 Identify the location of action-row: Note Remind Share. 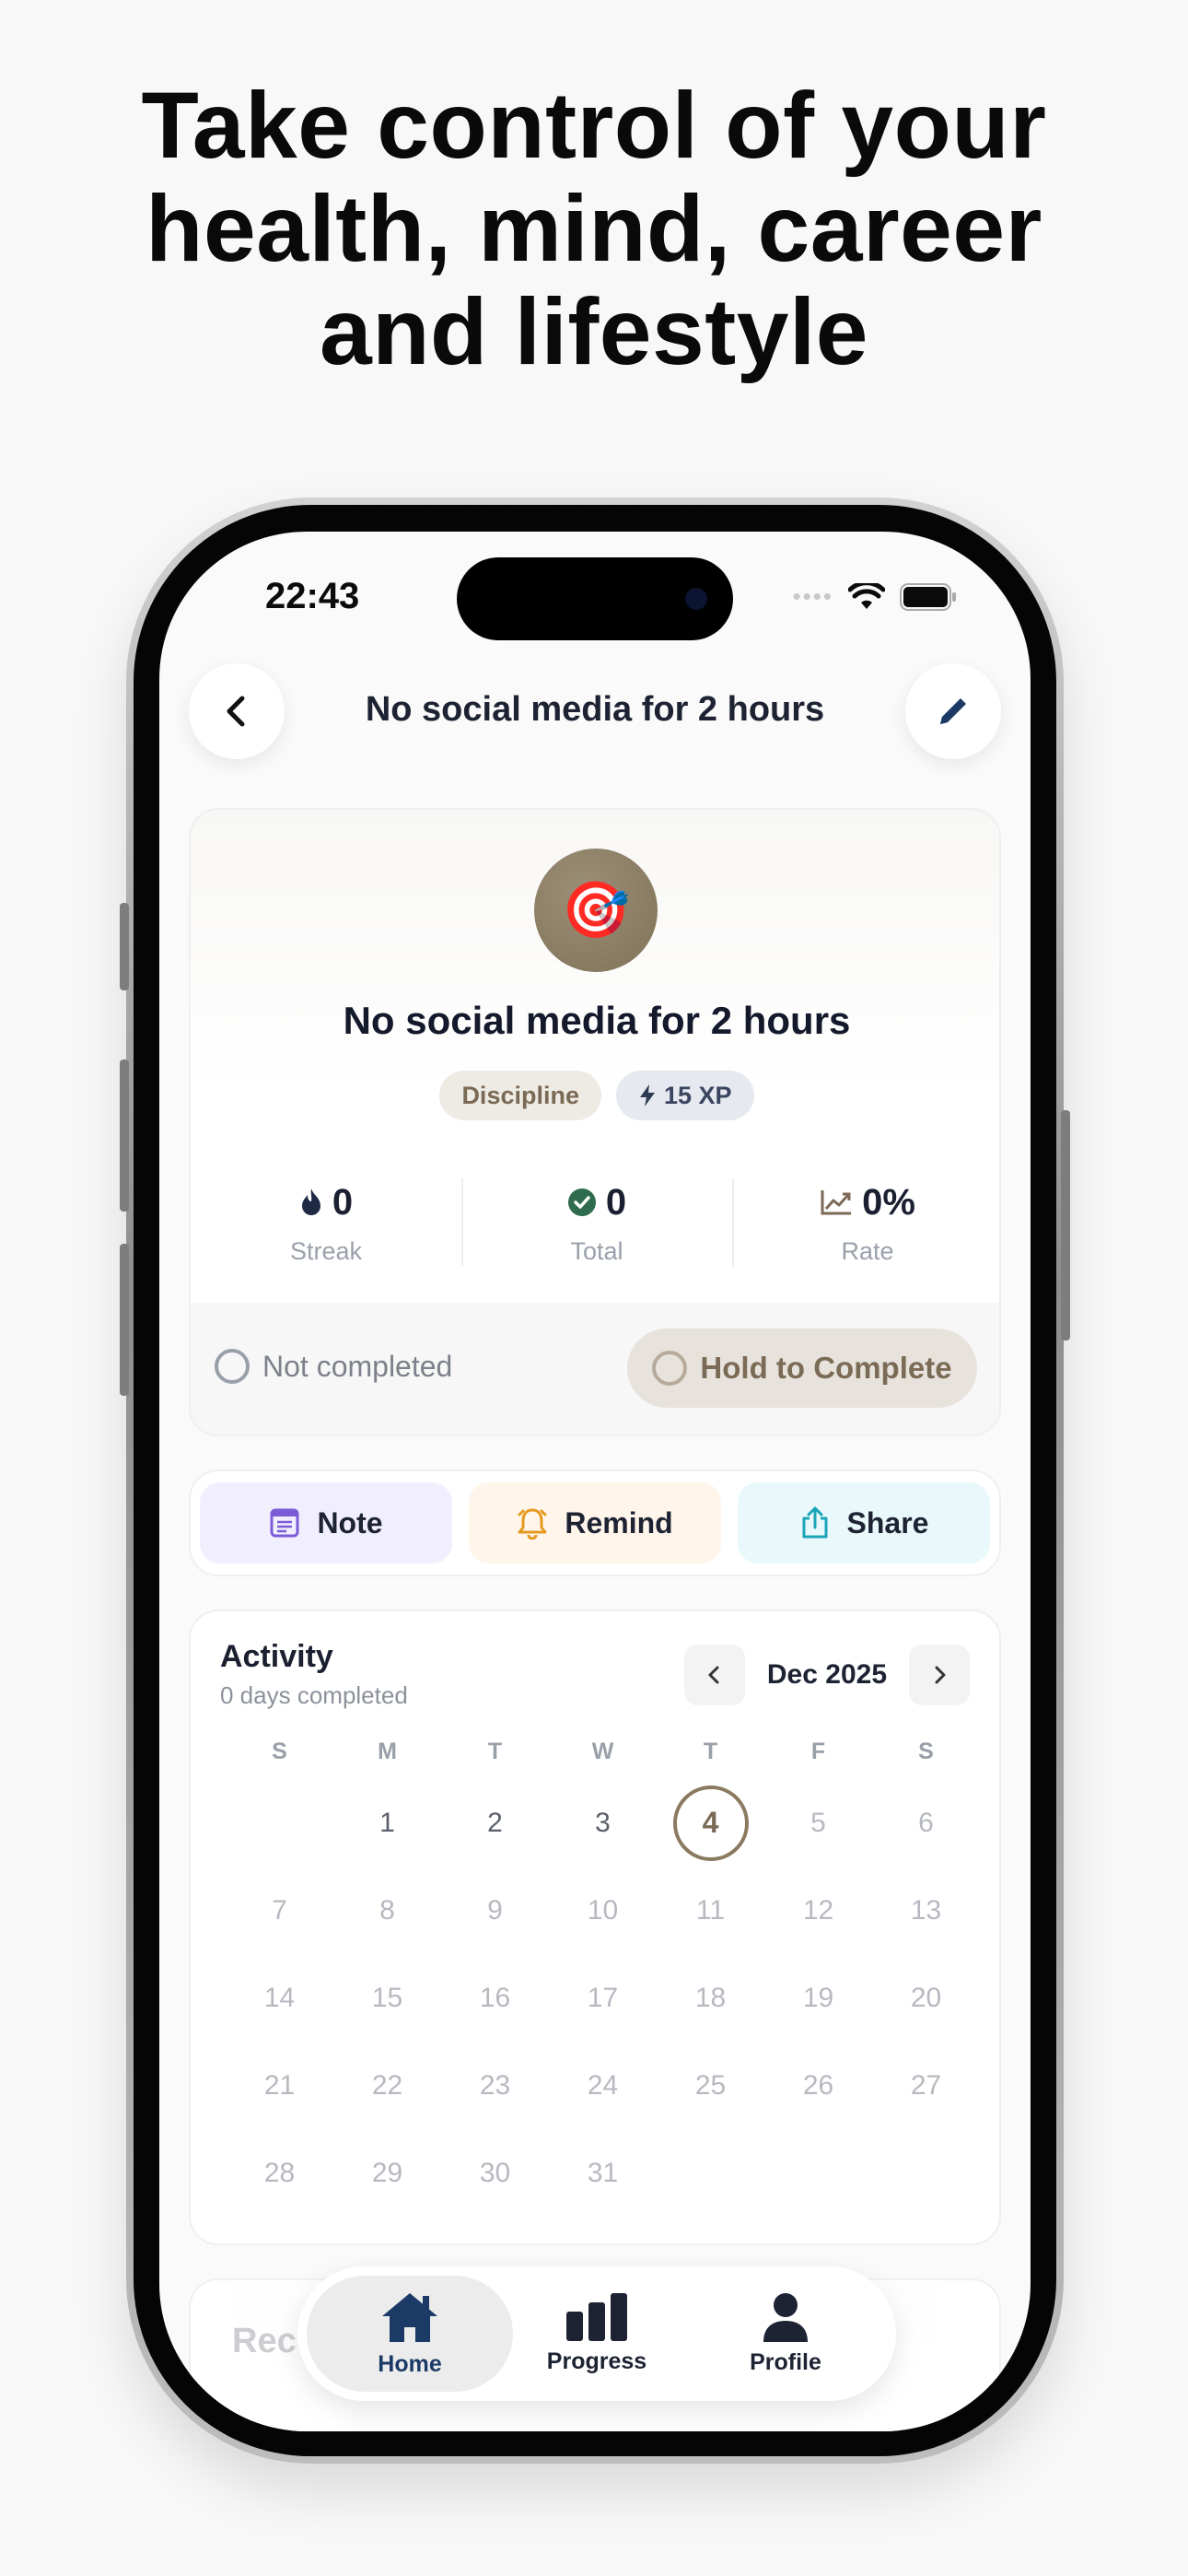
(595, 1522).